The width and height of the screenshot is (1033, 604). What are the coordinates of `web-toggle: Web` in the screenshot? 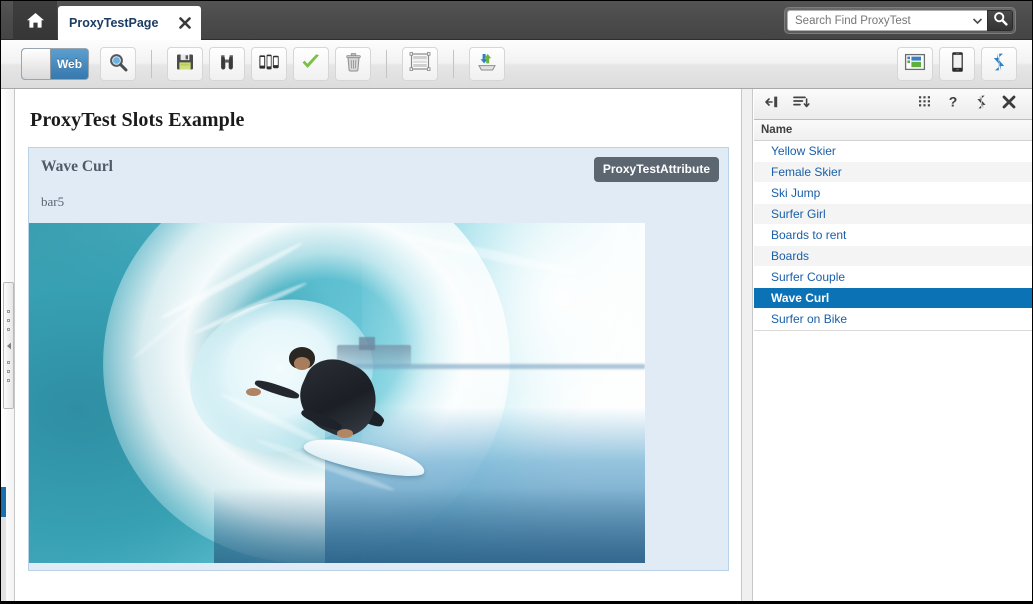 It's located at (55, 64).